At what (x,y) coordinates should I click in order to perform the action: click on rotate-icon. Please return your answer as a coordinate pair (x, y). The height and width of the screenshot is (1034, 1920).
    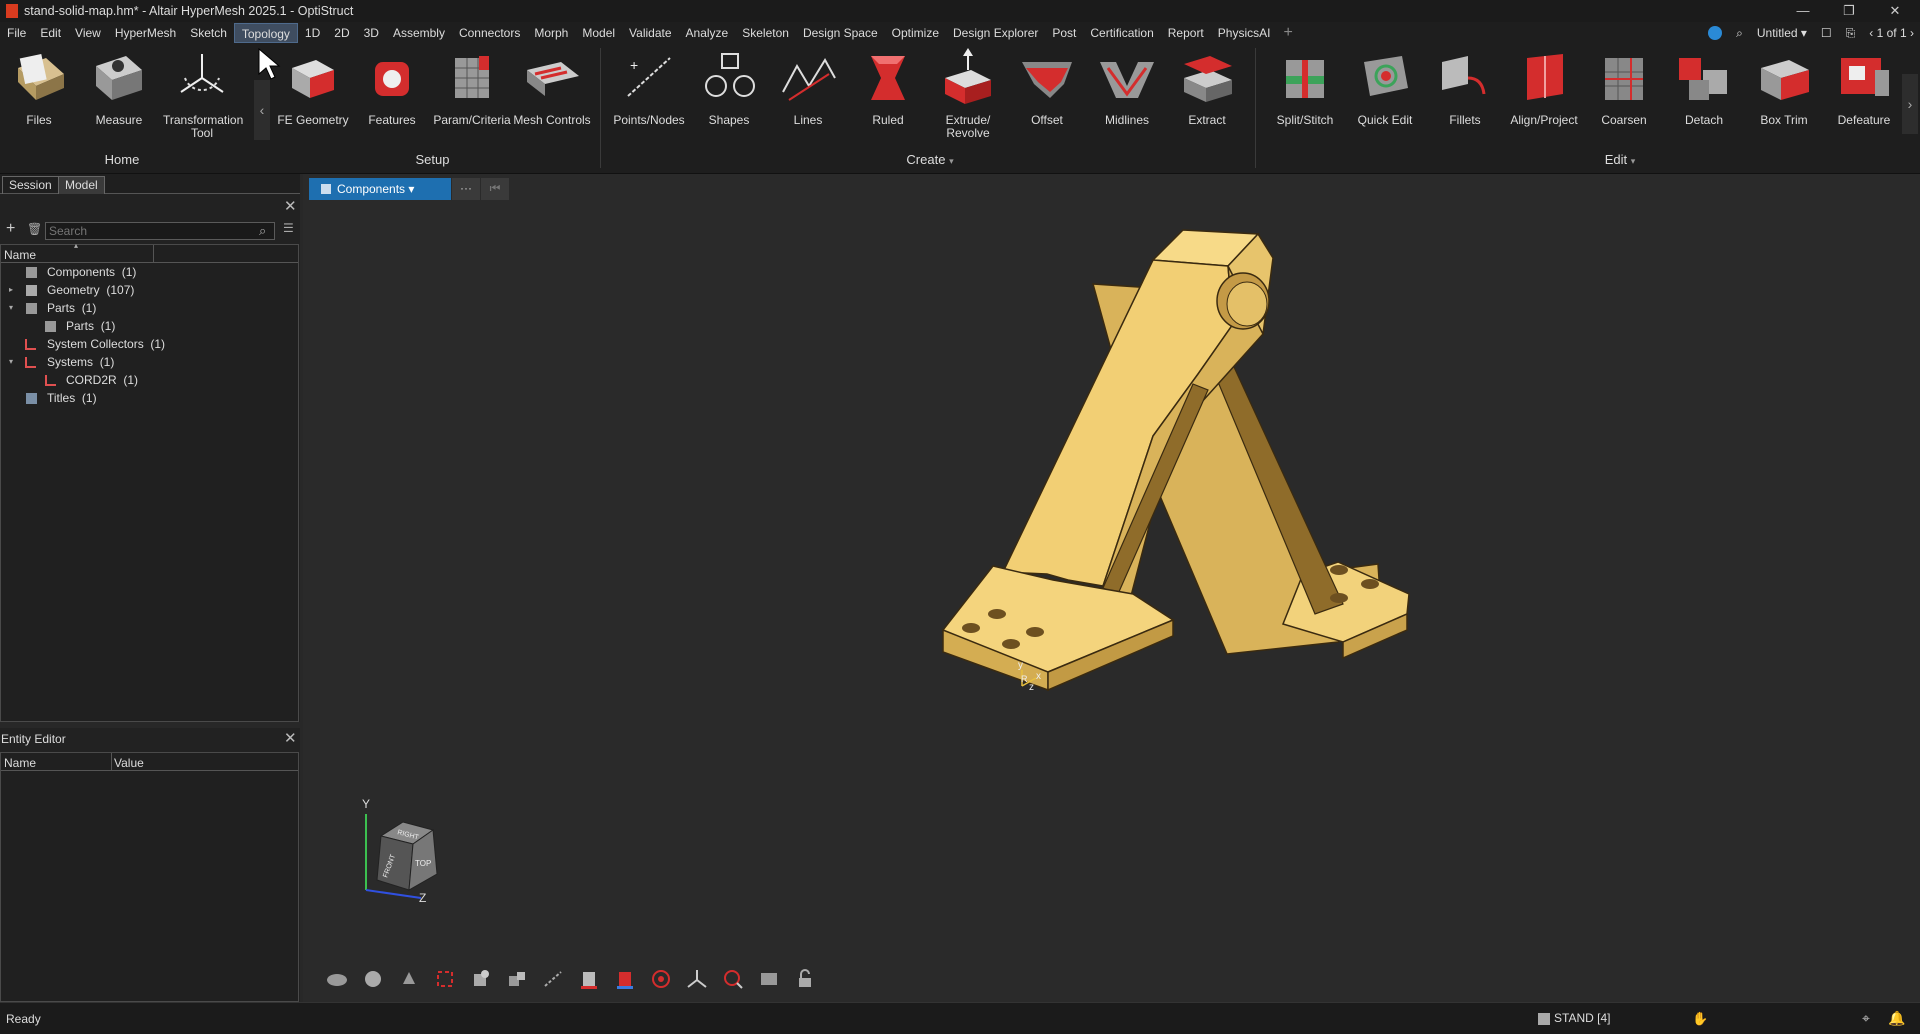
    Looking at the image, I should click on (373, 979).